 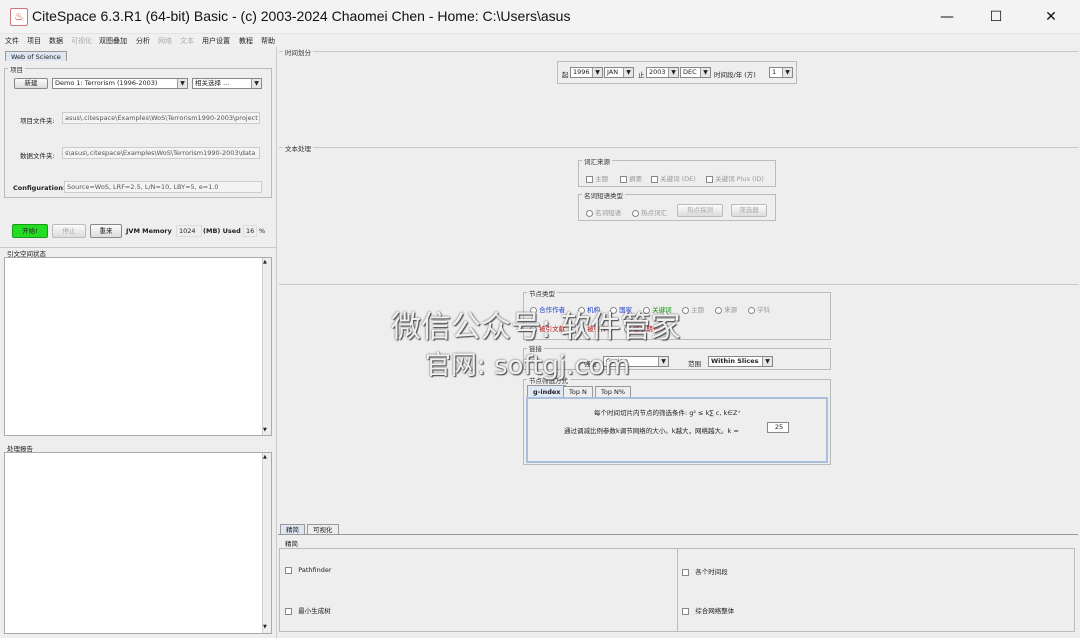 What do you see at coordinates (778, 427) in the screenshot?
I see `k-input: 25` at bounding box center [778, 427].